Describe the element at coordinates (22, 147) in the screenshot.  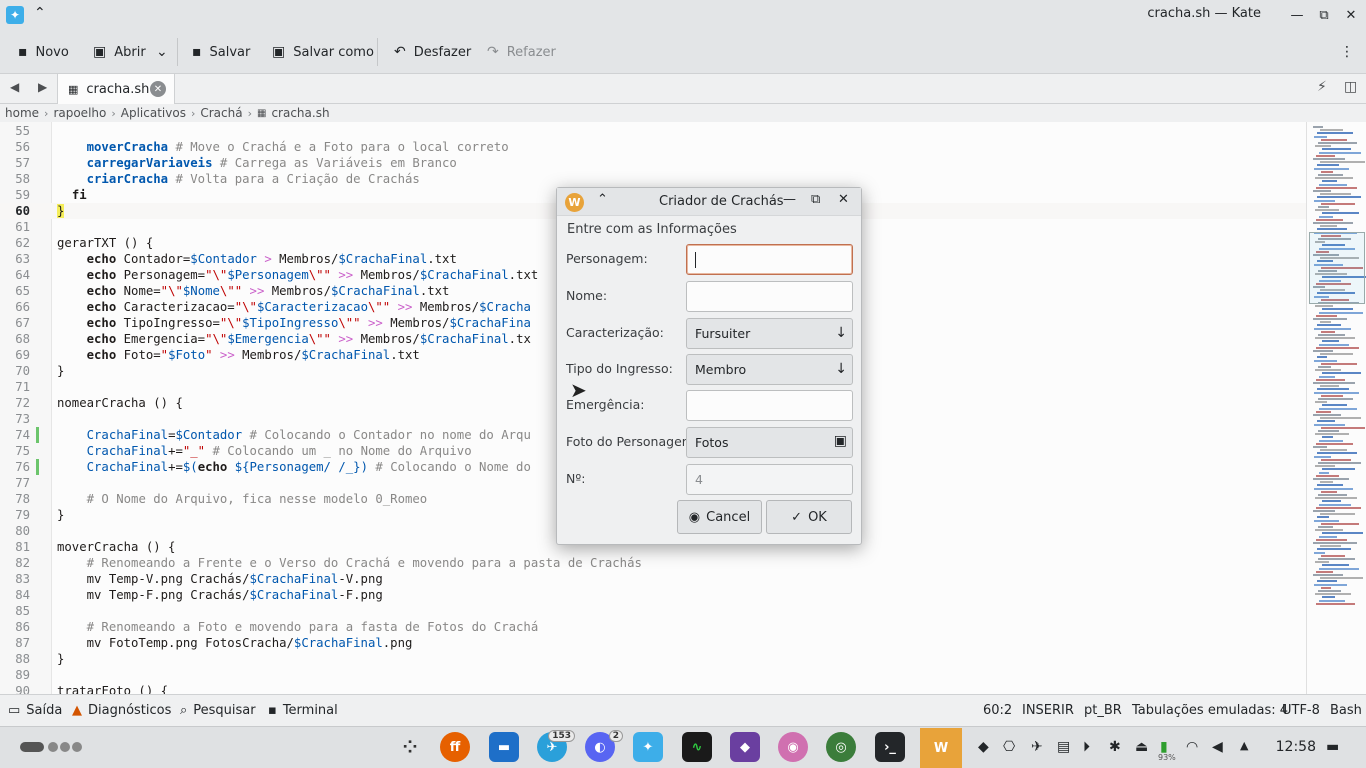
I see `line-number: 56` at that location.